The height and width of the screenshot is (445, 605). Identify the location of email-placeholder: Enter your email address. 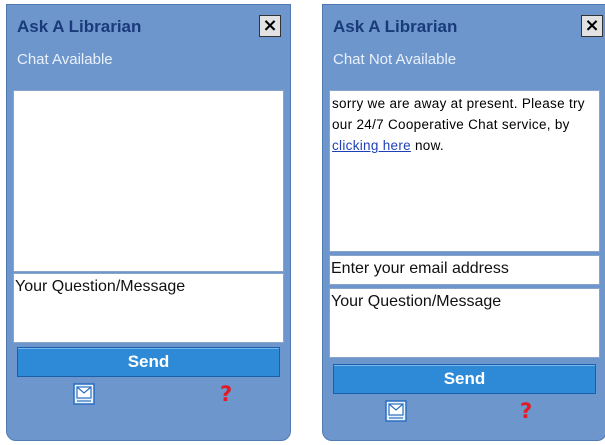
(420, 268).